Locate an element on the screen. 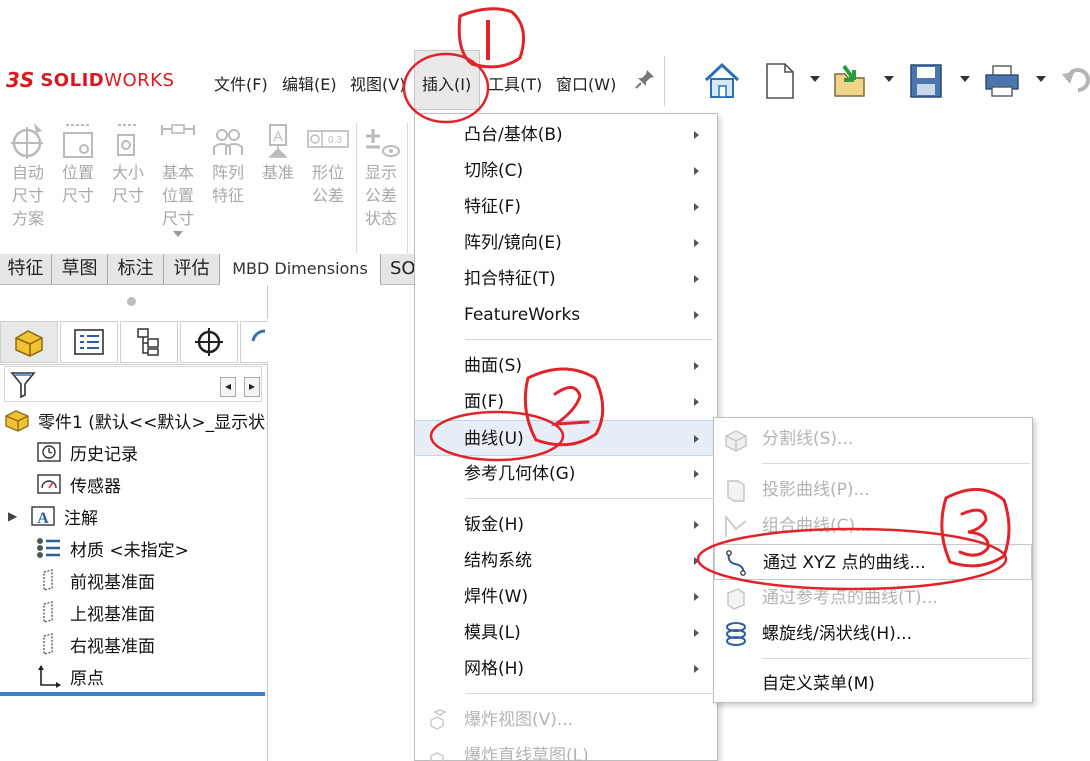  menu-item-label: 特征(F) is located at coordinates (493, 207).